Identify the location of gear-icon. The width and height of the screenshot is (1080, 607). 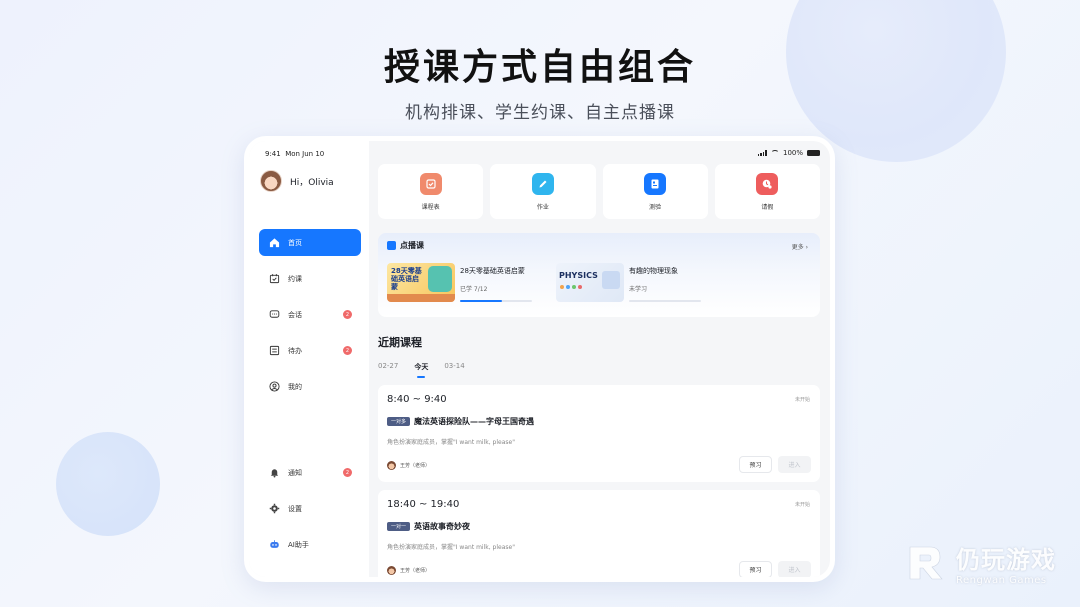
(274, 508).